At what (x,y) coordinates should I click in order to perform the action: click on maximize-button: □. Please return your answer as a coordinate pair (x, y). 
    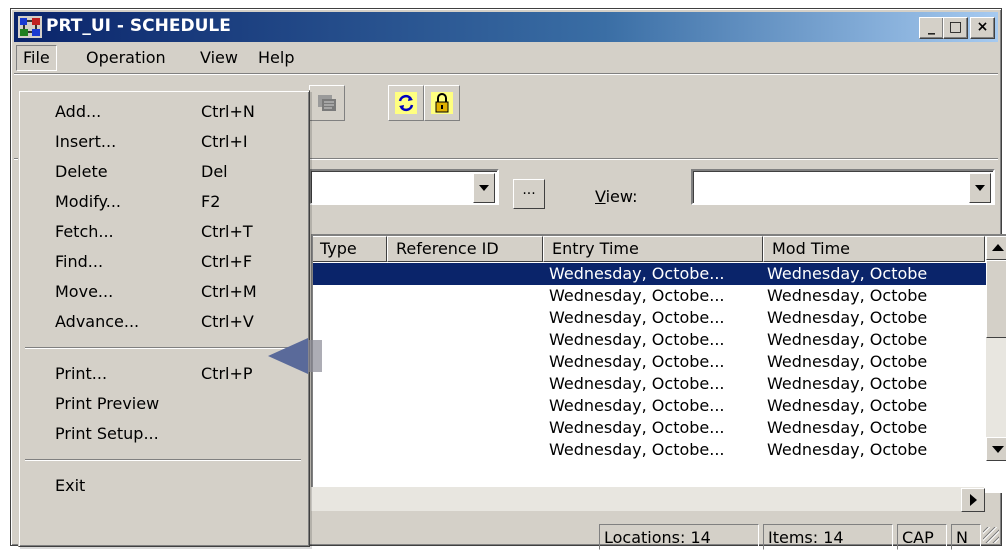
    Looking at the image, I should click on (955, 28).